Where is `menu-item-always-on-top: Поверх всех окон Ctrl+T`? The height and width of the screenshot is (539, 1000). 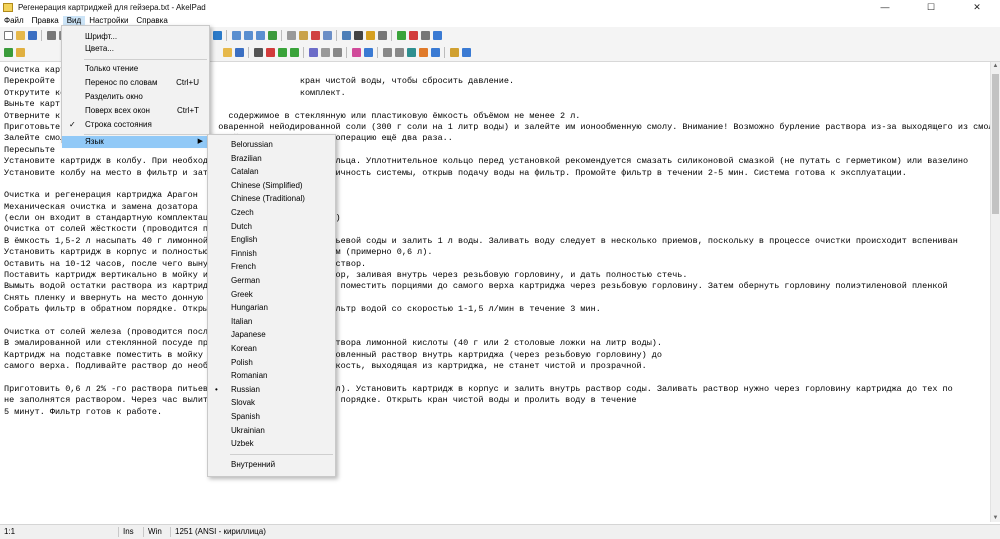 menu-item-always-on-top: Поверх всех окон Ctrl+T is located at coordinates (135, 111).